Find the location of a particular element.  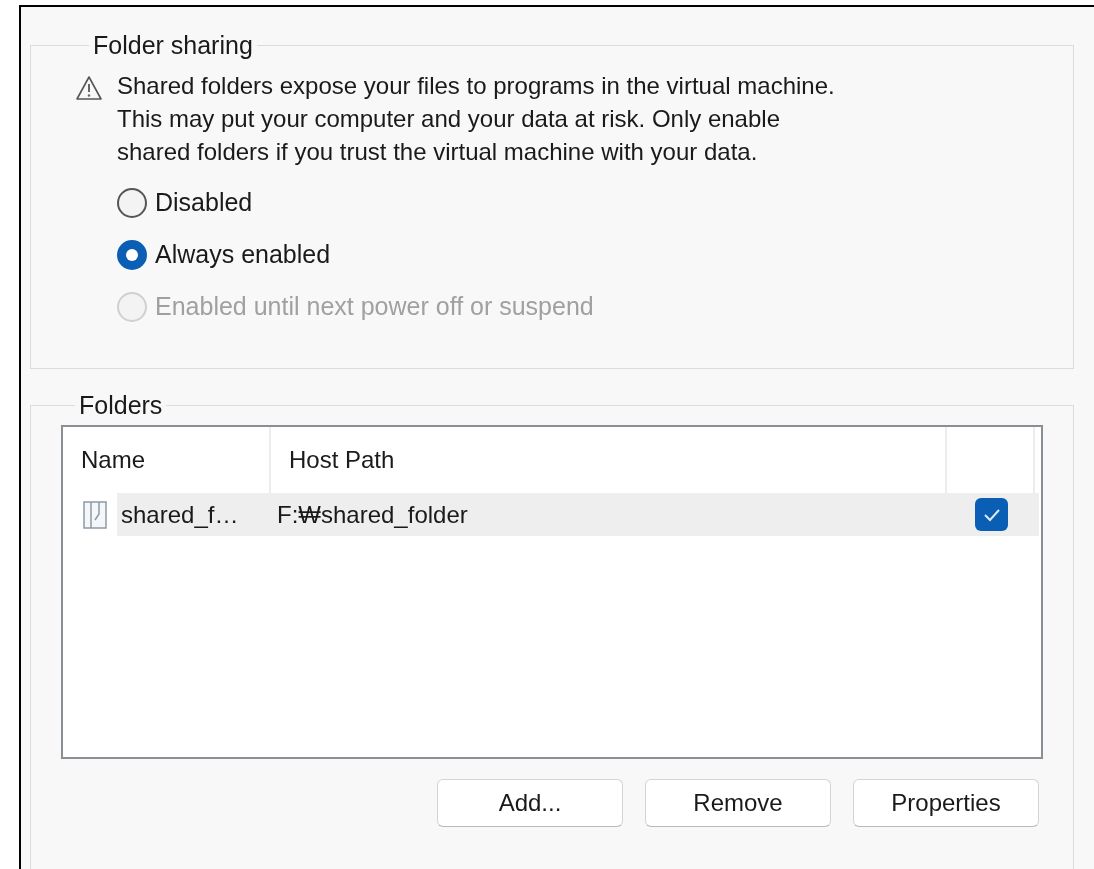

group-title: Folder sharing is located at coordinates (173, 45).